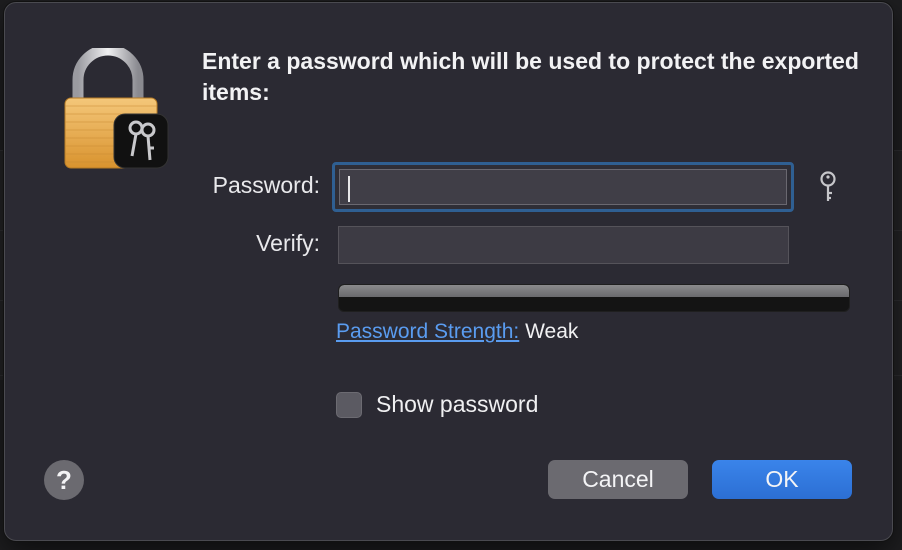 The width and height of the screenshot is (902, 550). I want to click on text-cursor, so click(349, 189).